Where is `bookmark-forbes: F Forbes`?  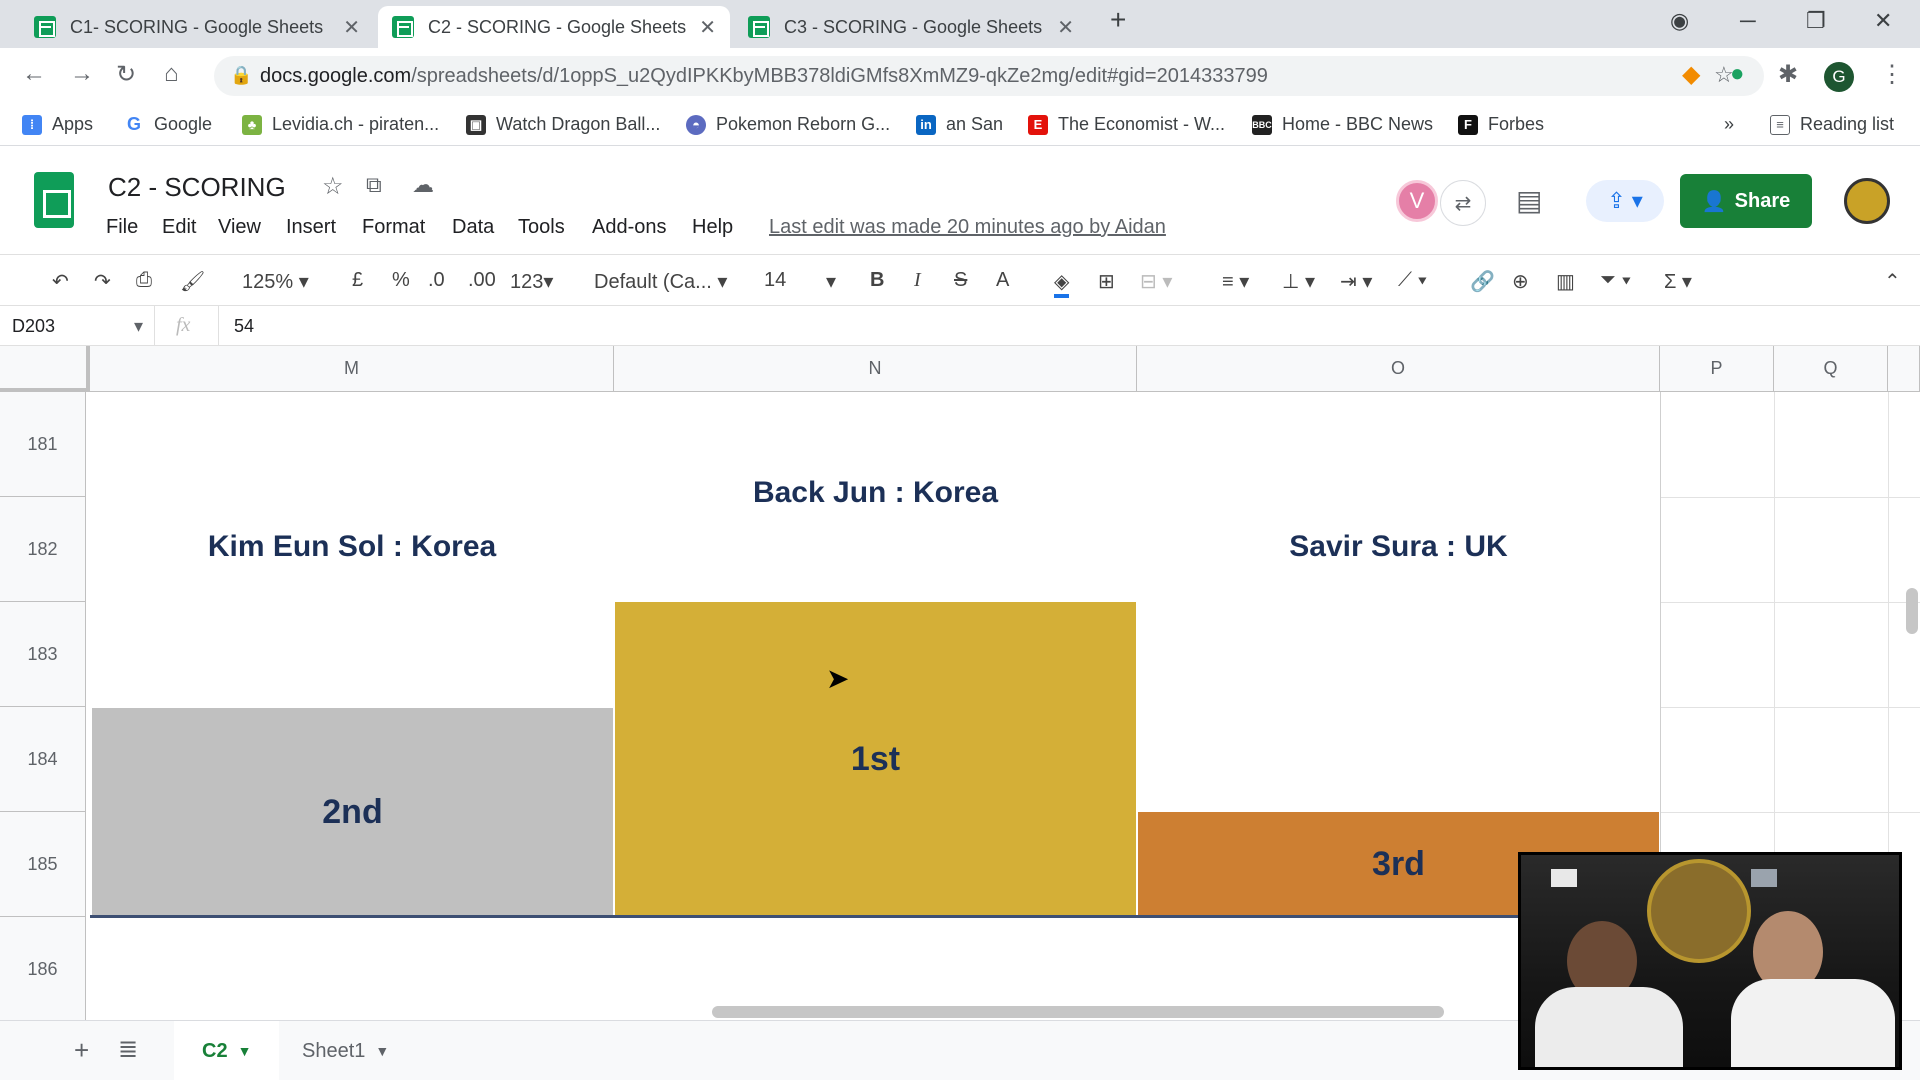
bookmark-forbes: F Forbes is located at coordinates (1501, 124).